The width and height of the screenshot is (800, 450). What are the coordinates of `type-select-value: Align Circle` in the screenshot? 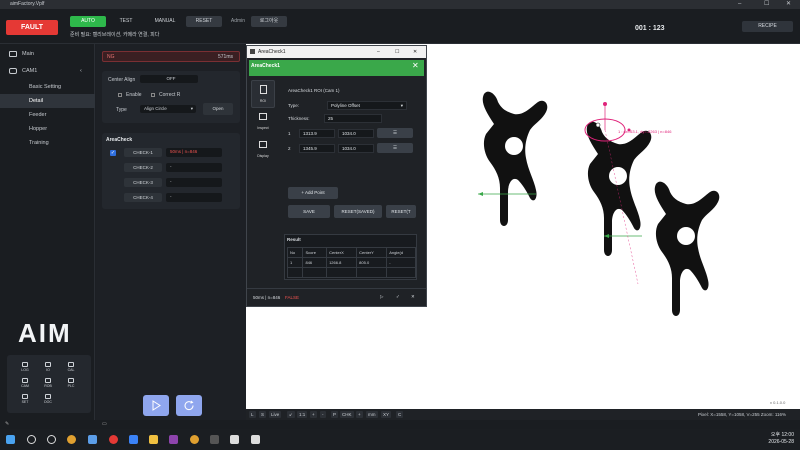 It's located at (155, 108).